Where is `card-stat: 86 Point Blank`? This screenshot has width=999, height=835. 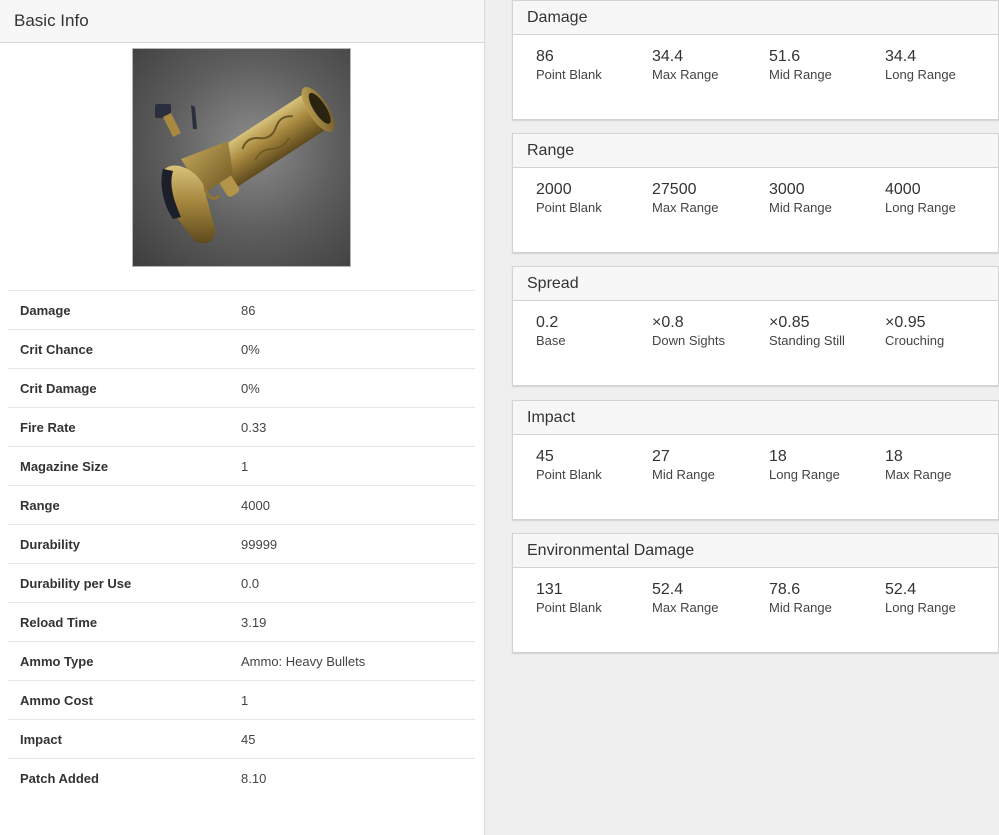
card-stat: 86 Point Blank is located at coordinates (593, 65).